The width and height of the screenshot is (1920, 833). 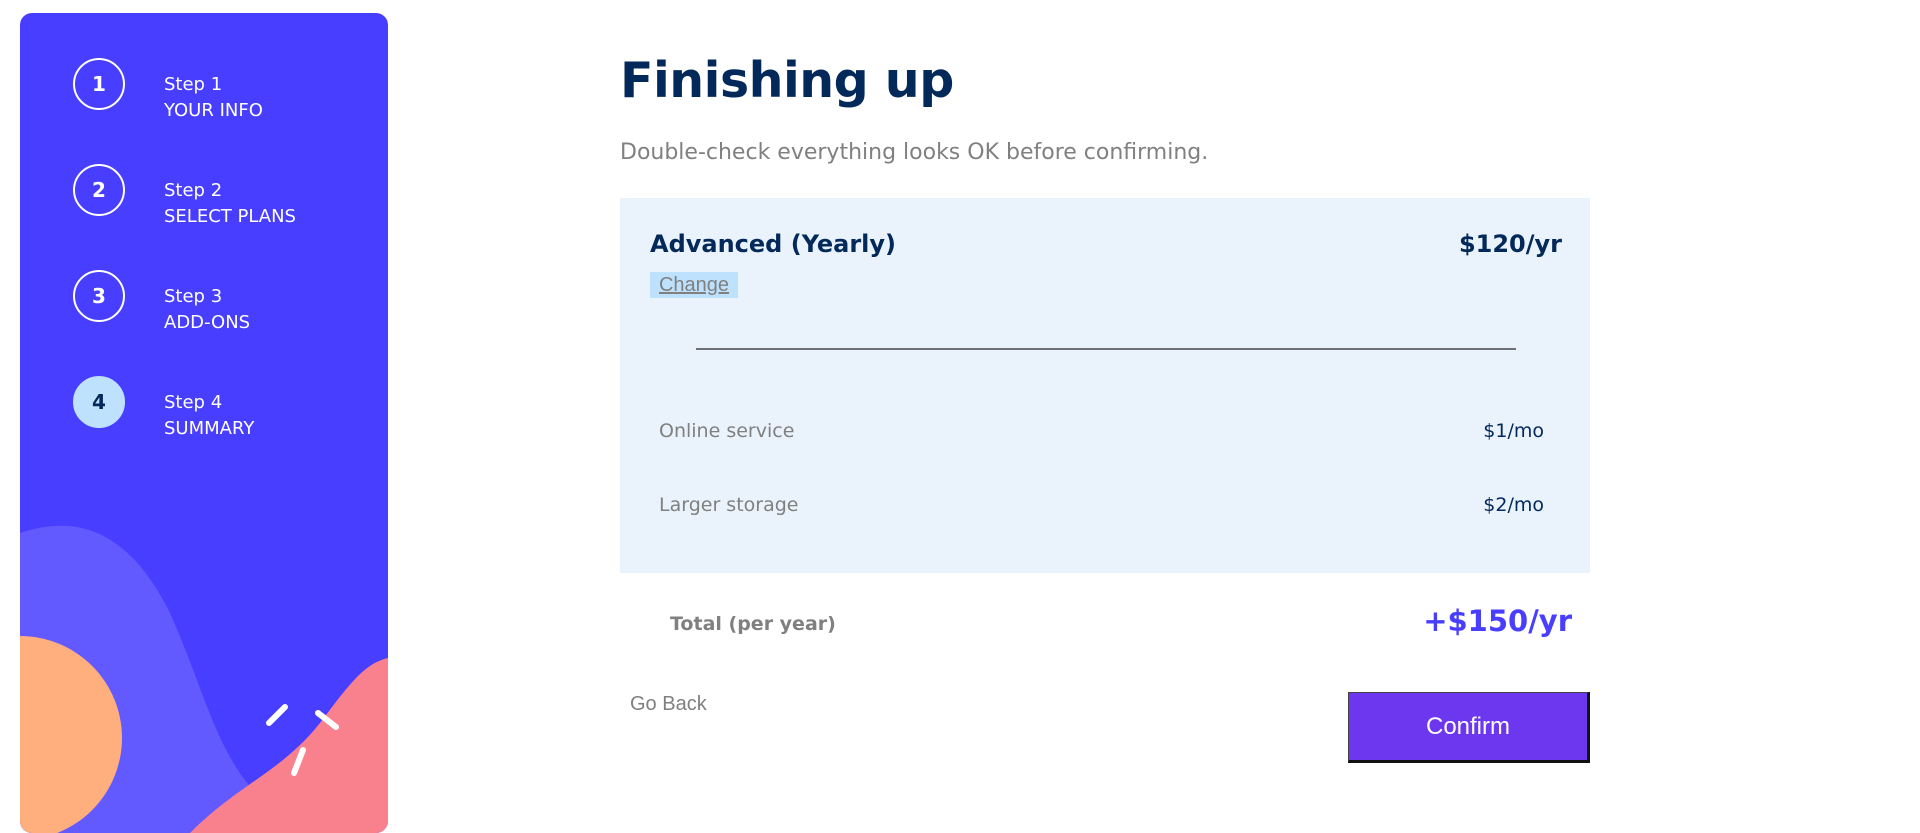 What do you see at coordinates (193, 402) in the screenshot?
I see `step-title: Step 4` at bounding box center [193, 402].